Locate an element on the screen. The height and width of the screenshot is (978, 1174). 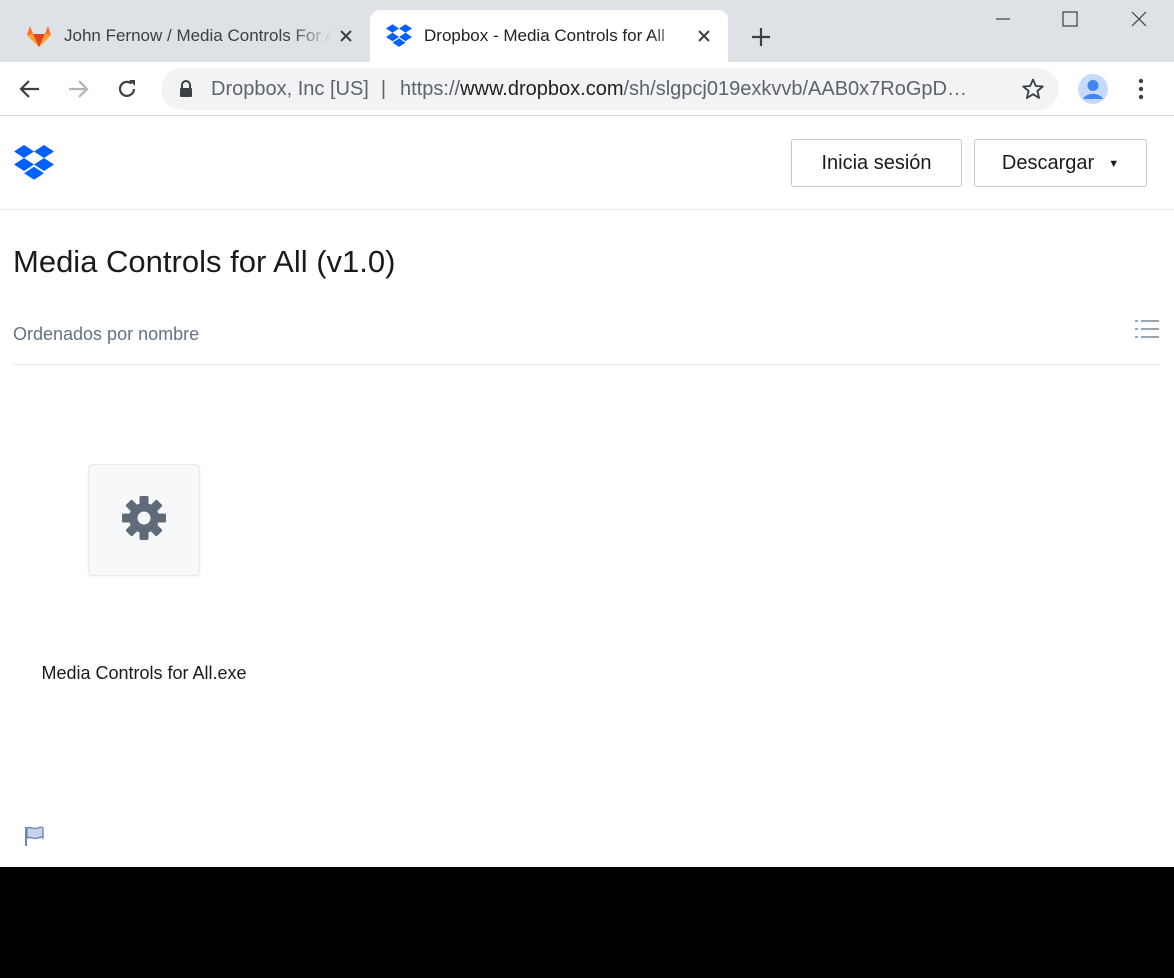
new-tab-plus-icon is located at coordinates (761, 37).